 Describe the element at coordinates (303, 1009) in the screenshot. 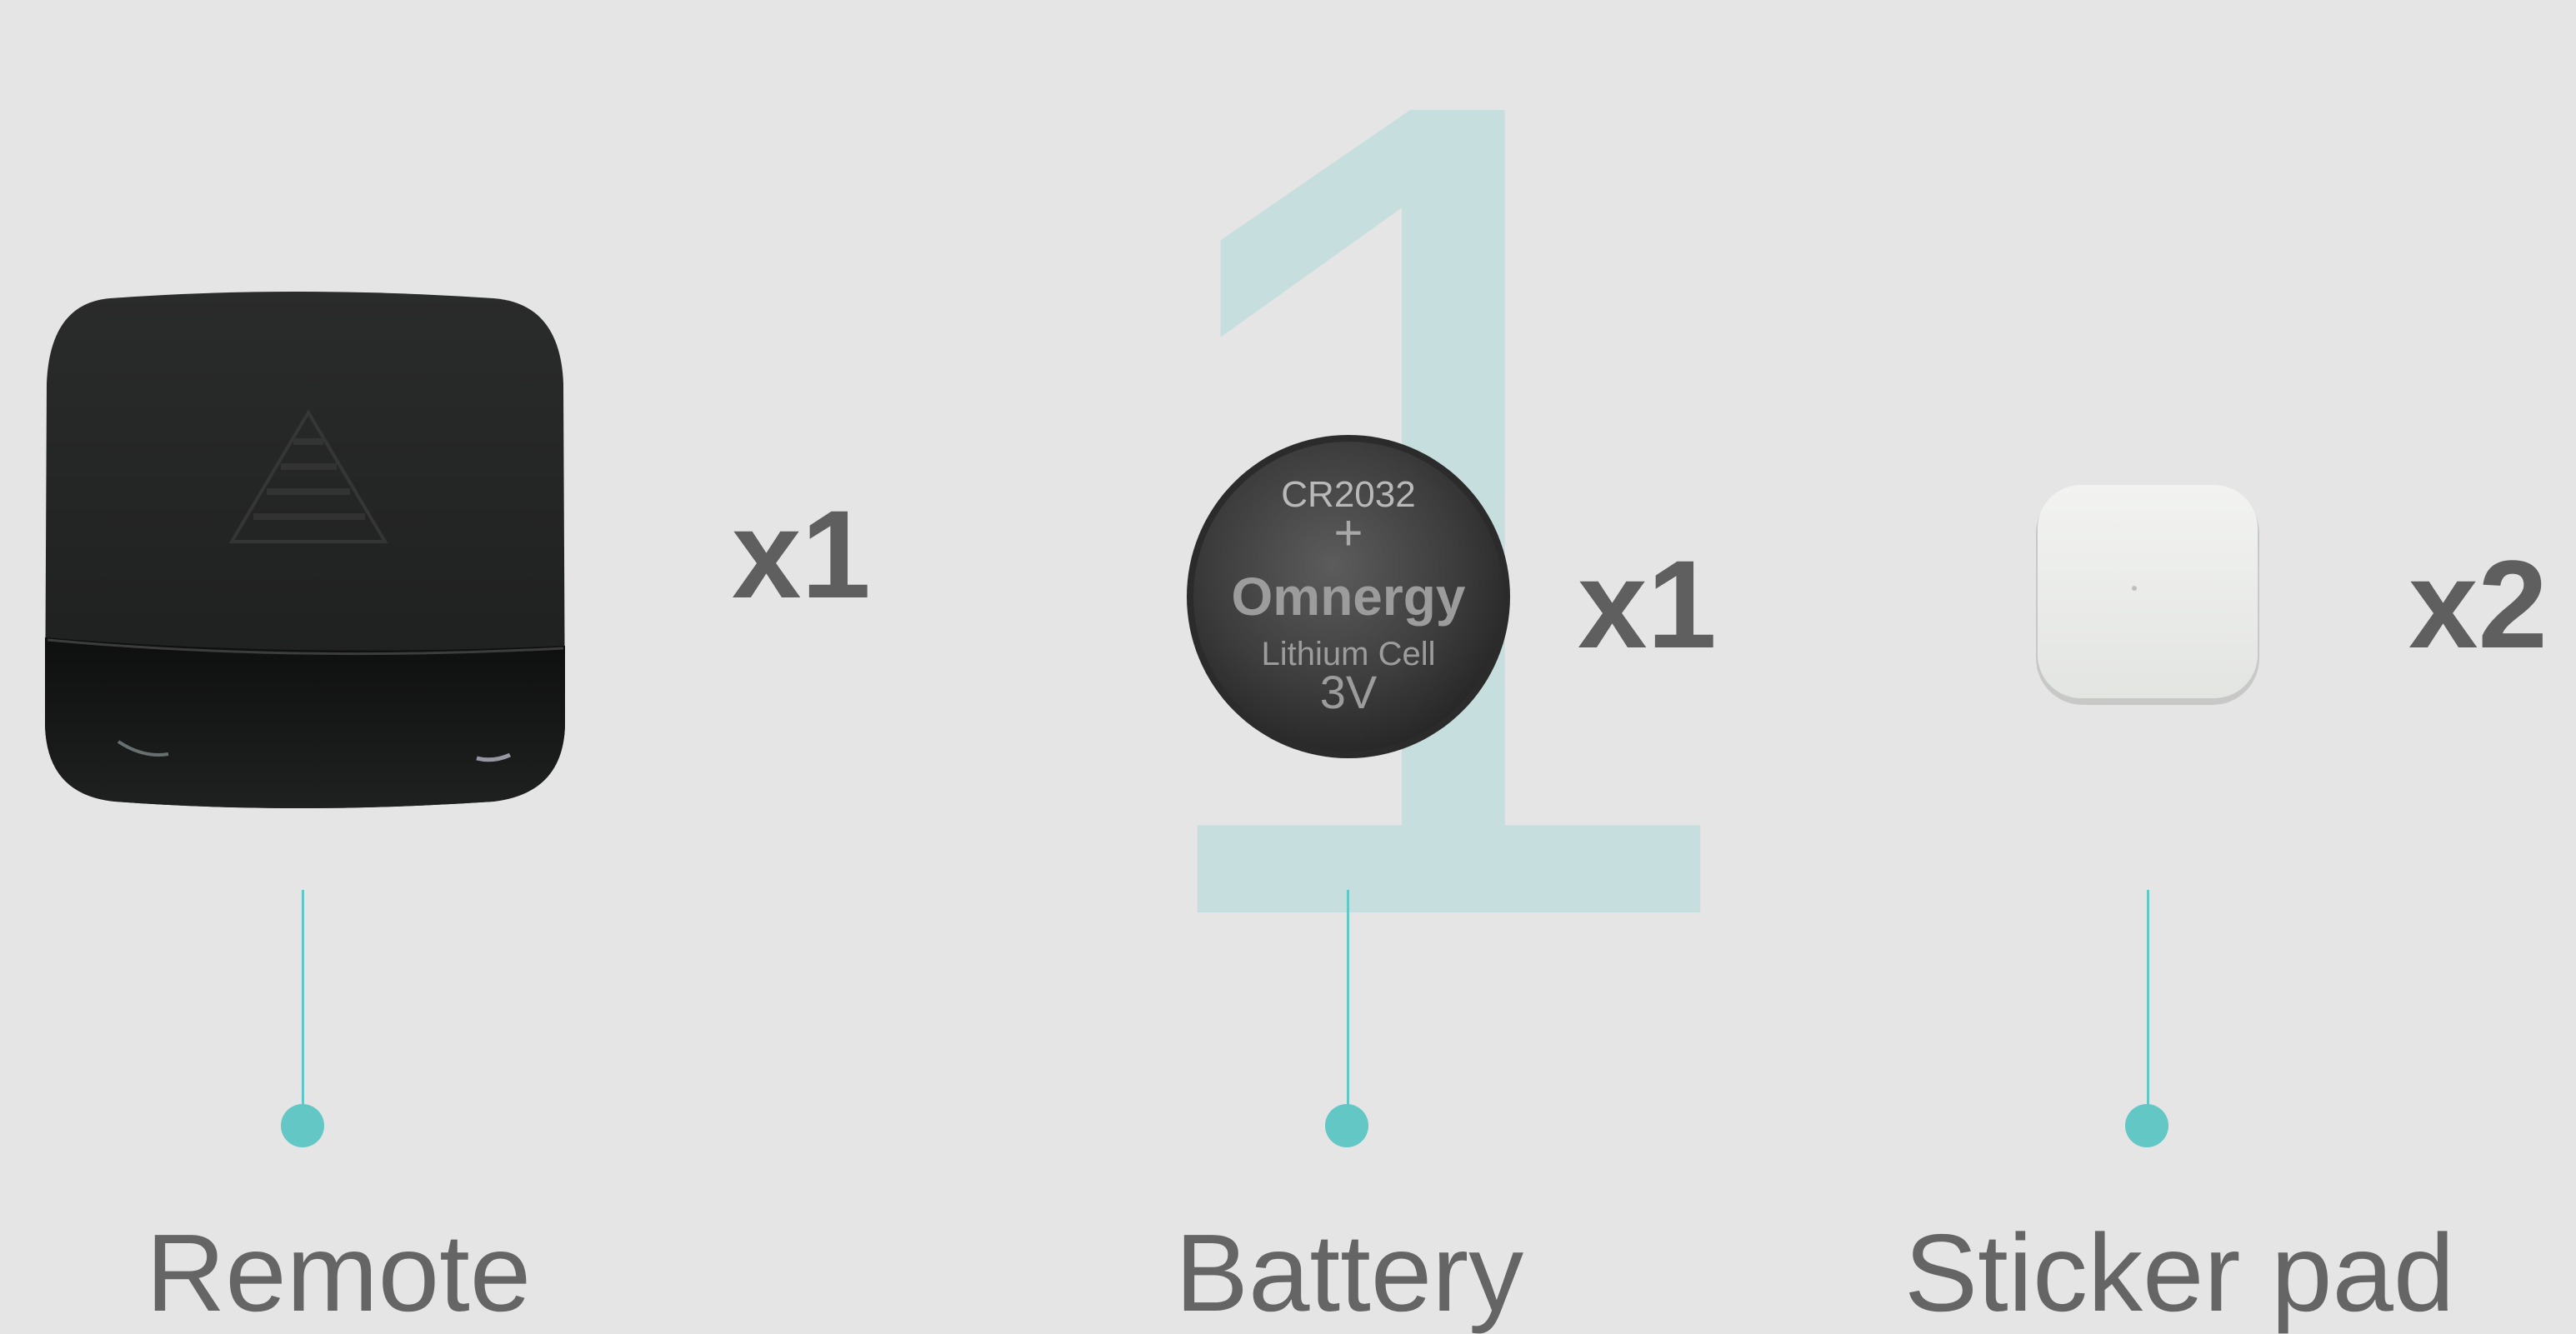

I see `remote-connector-line` at that location.